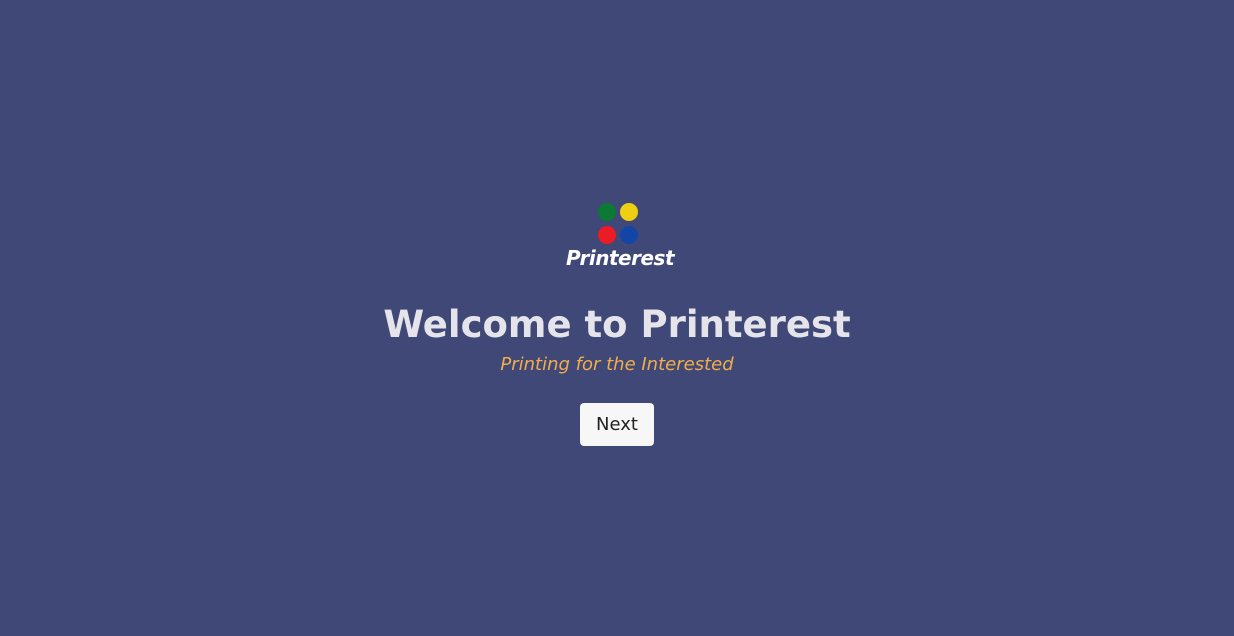  What do you see at coordinates (629, 212) in the screenshot?
I see `logo-dot-yellow` at bounding box center [629, 212].